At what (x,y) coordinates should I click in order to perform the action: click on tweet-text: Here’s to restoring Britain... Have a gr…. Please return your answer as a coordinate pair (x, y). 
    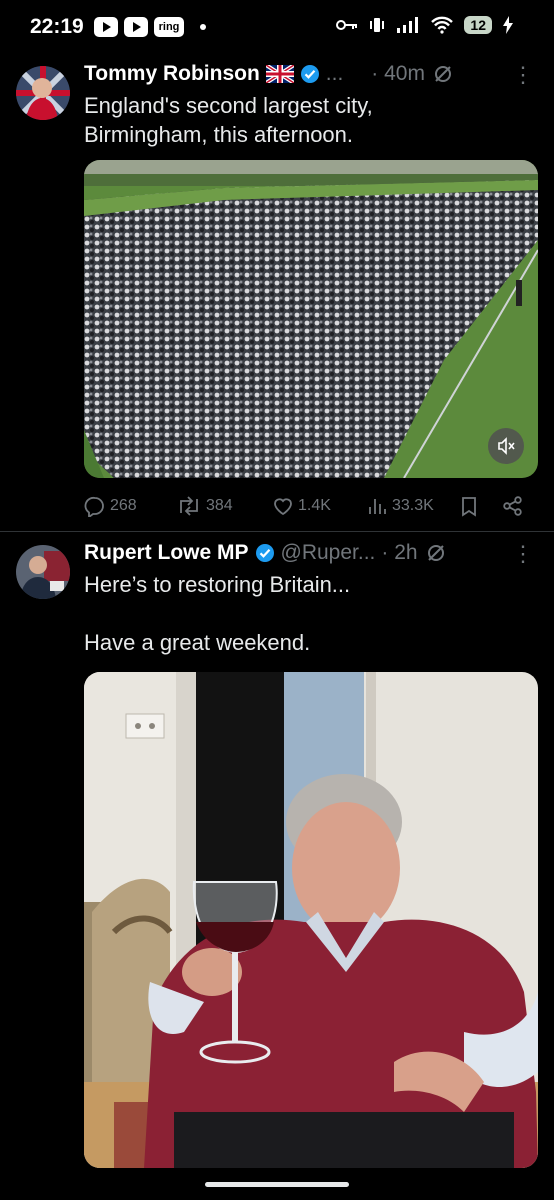
    Looking at the image, I should click on (217, 613).